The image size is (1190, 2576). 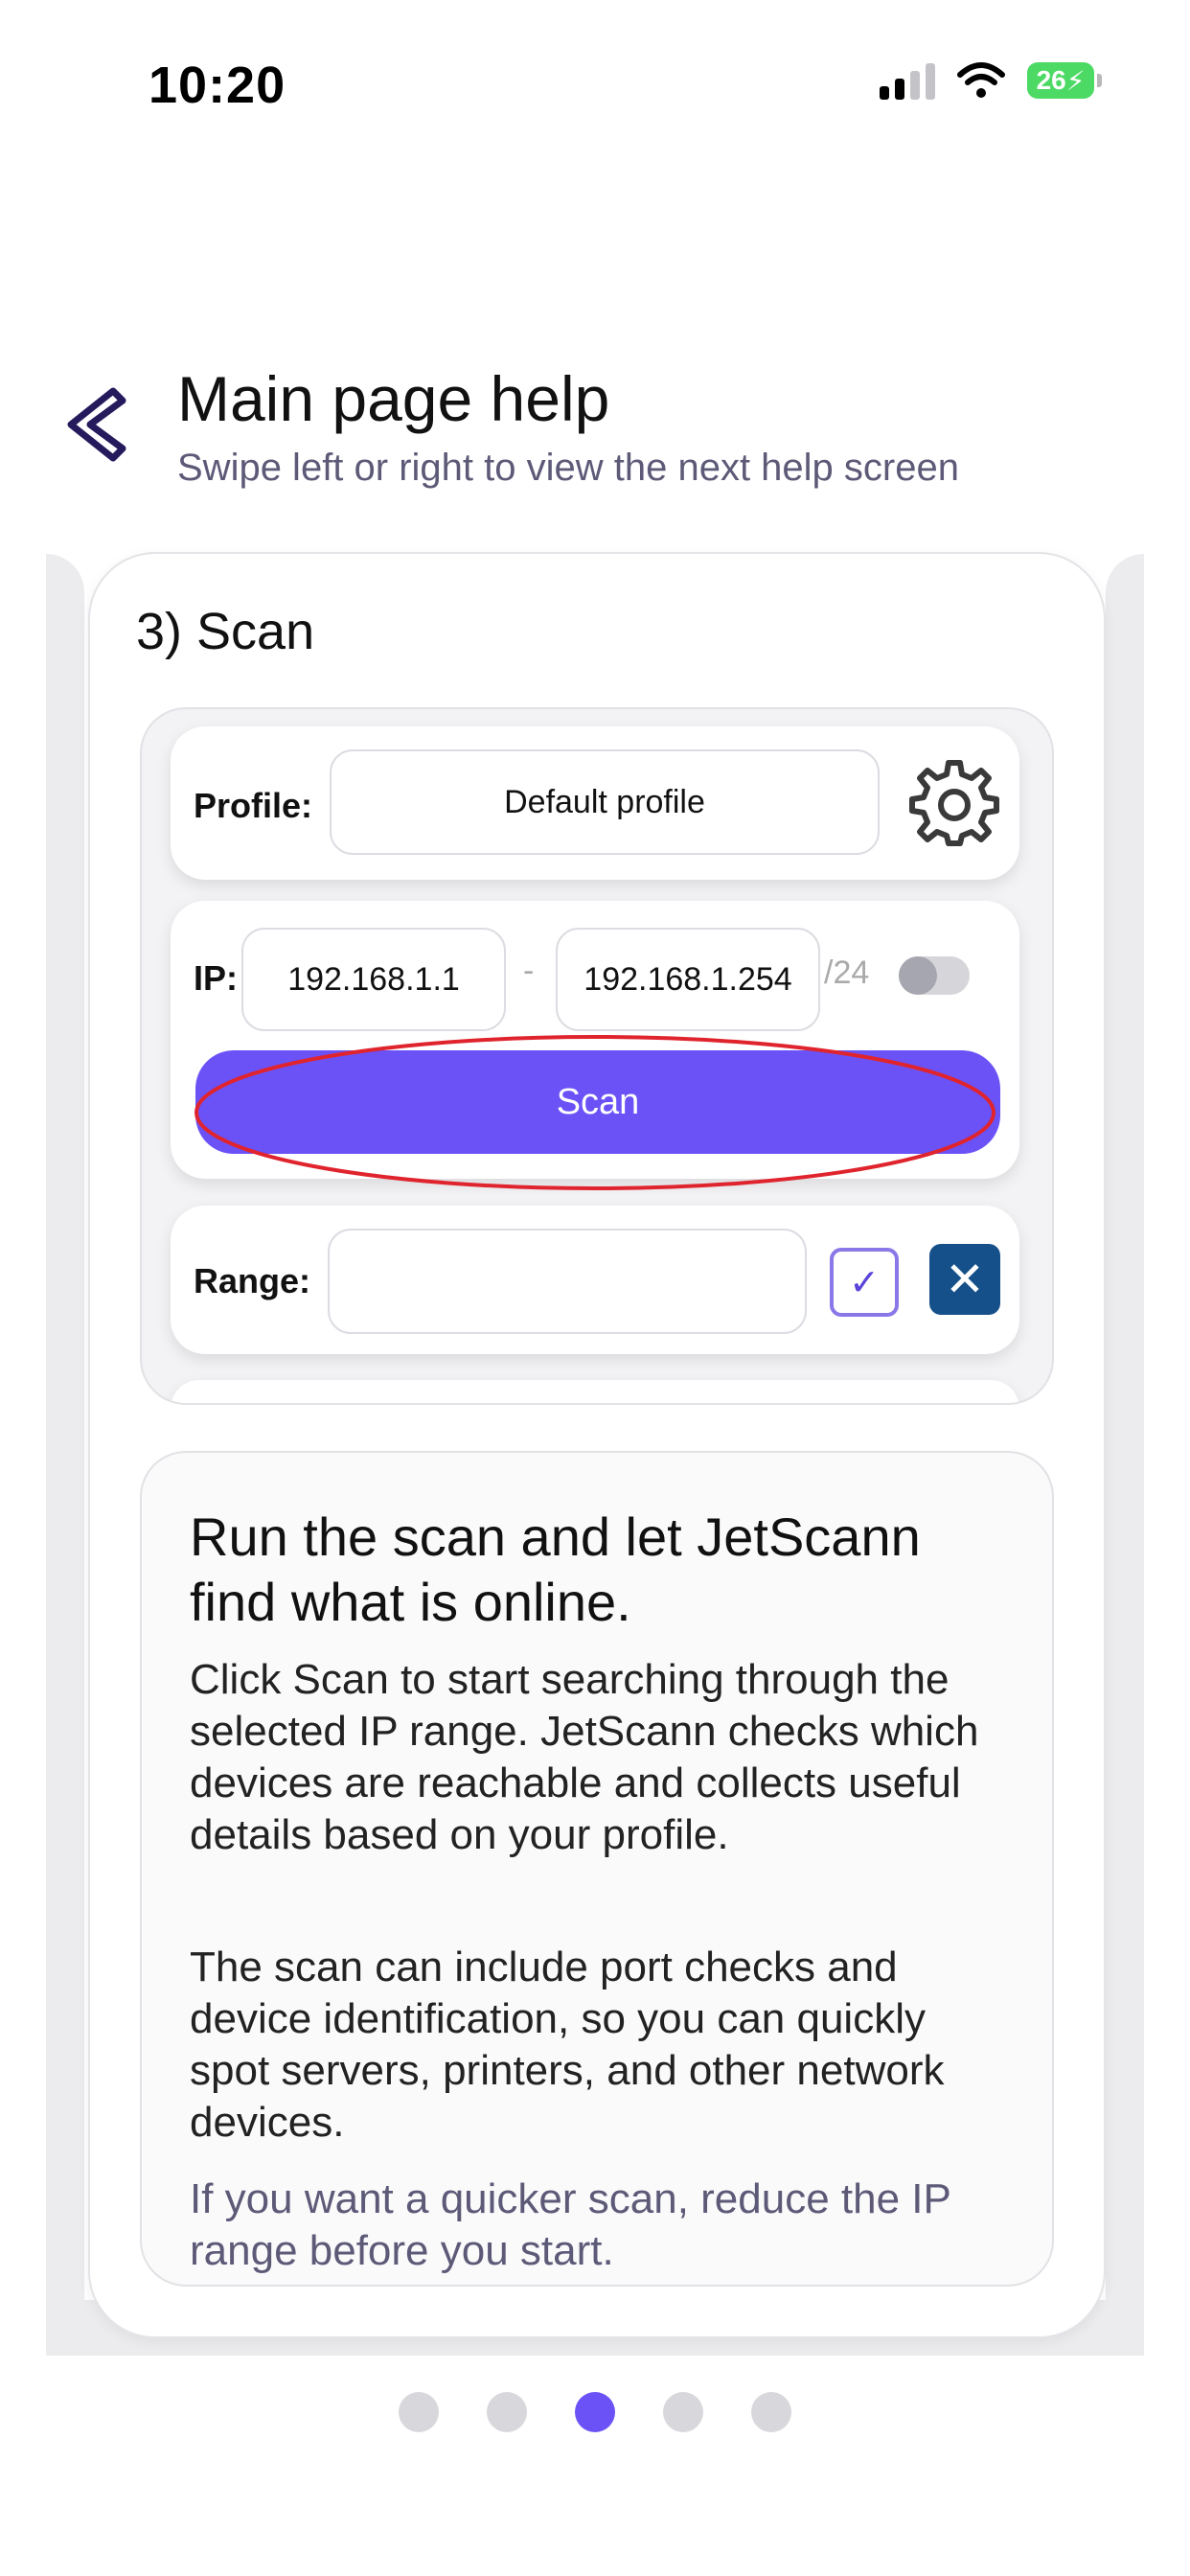 I want to click on close-icon: ✕, so click(x=965, y=1279).